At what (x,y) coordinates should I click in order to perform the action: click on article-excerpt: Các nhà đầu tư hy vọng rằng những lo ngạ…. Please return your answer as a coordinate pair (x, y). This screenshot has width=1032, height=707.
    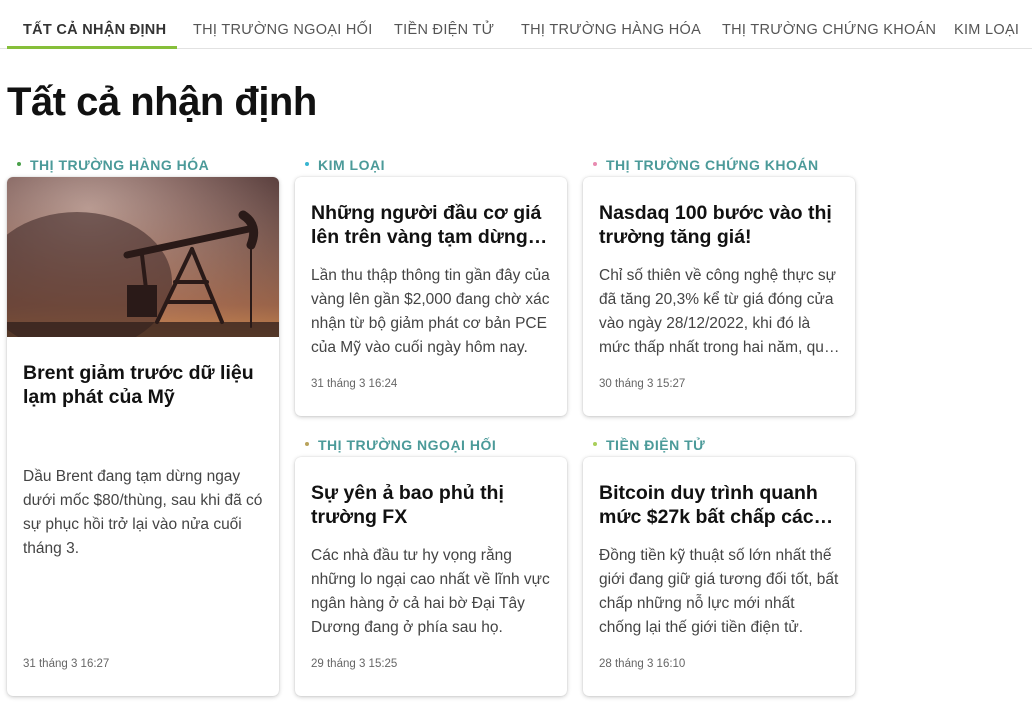
    Looking at the image, I should click on (430, 591).